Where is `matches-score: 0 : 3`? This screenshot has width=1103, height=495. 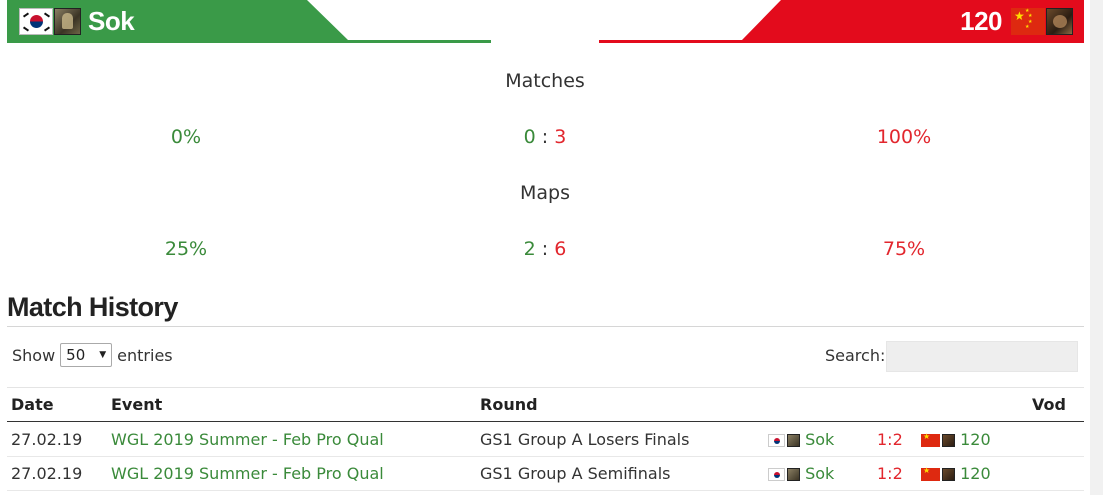 matches-score: 0 : 3 is located at coordinates (545, 137).